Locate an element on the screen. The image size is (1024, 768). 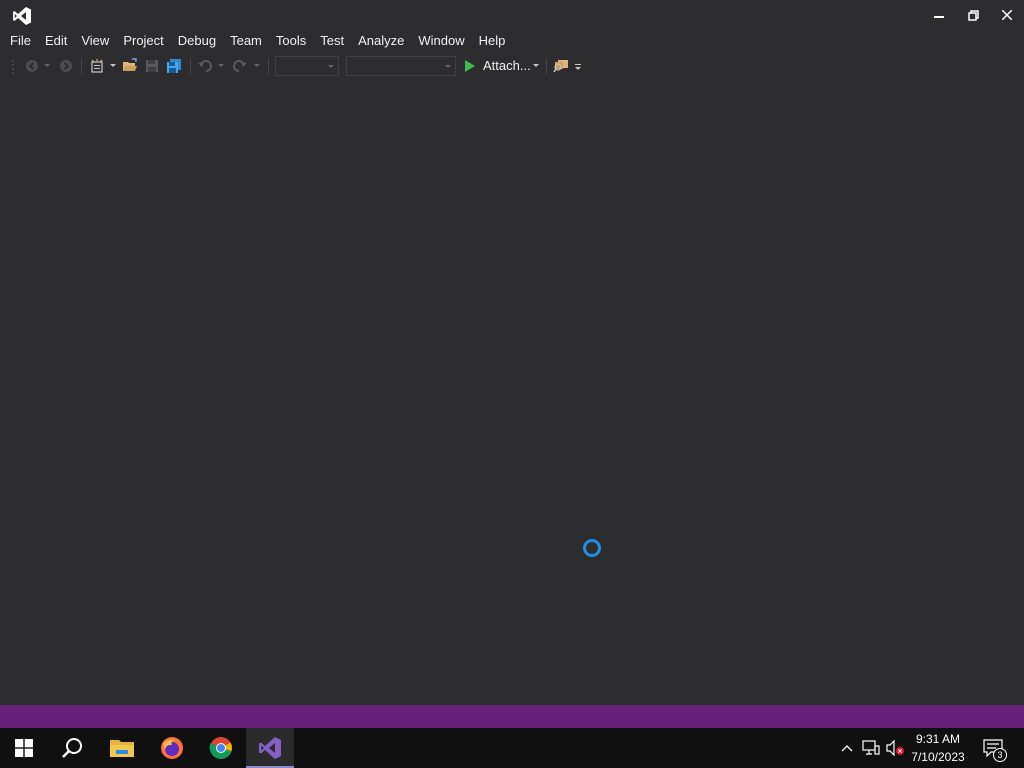
clock: 9:31 AM 7/10/2023 is located at coordinates (938, 748).